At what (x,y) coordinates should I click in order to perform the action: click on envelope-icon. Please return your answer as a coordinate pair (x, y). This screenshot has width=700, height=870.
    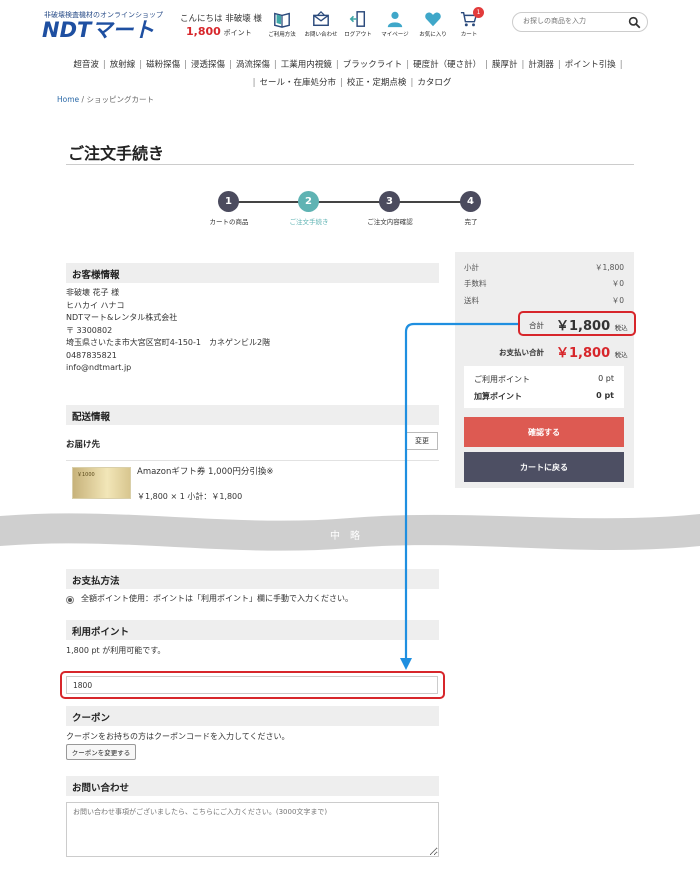
    Looking at the image, I should click on (321, 18).